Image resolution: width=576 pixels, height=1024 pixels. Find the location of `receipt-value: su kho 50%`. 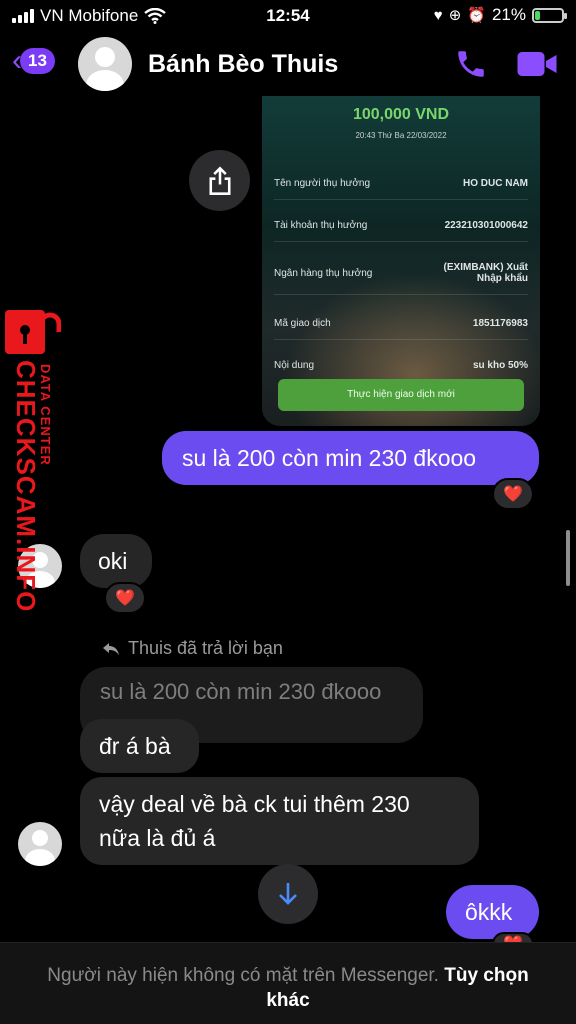

receipt-value: su kho 50% is located at coordinates (500, 365).